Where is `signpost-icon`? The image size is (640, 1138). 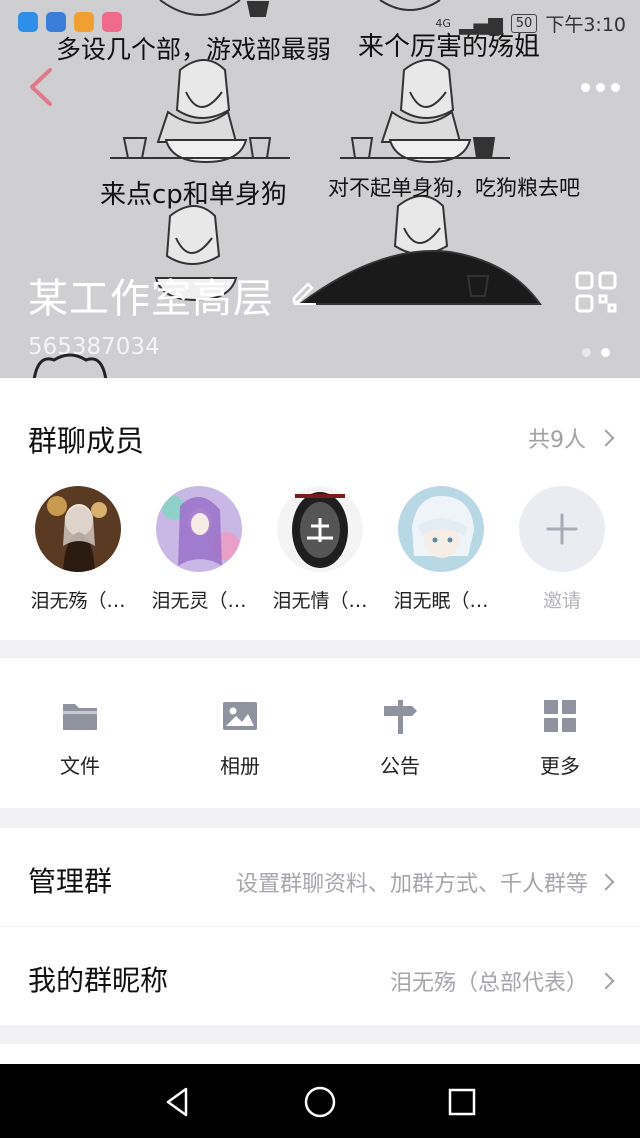 signpost-icon is located at coordinates (400, 716).